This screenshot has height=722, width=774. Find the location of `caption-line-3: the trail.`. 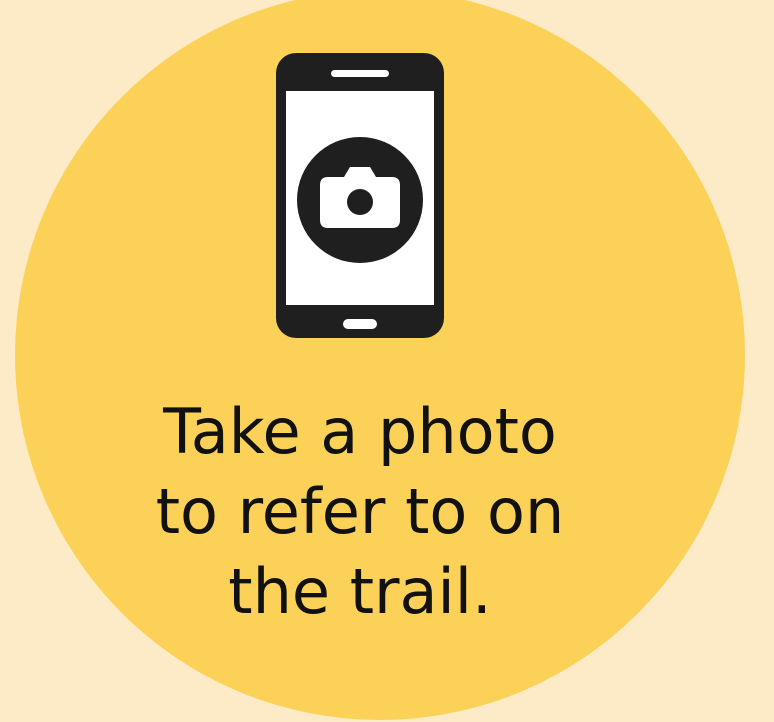

caption-line-3: the trail. is located at coordinates (360, 591).